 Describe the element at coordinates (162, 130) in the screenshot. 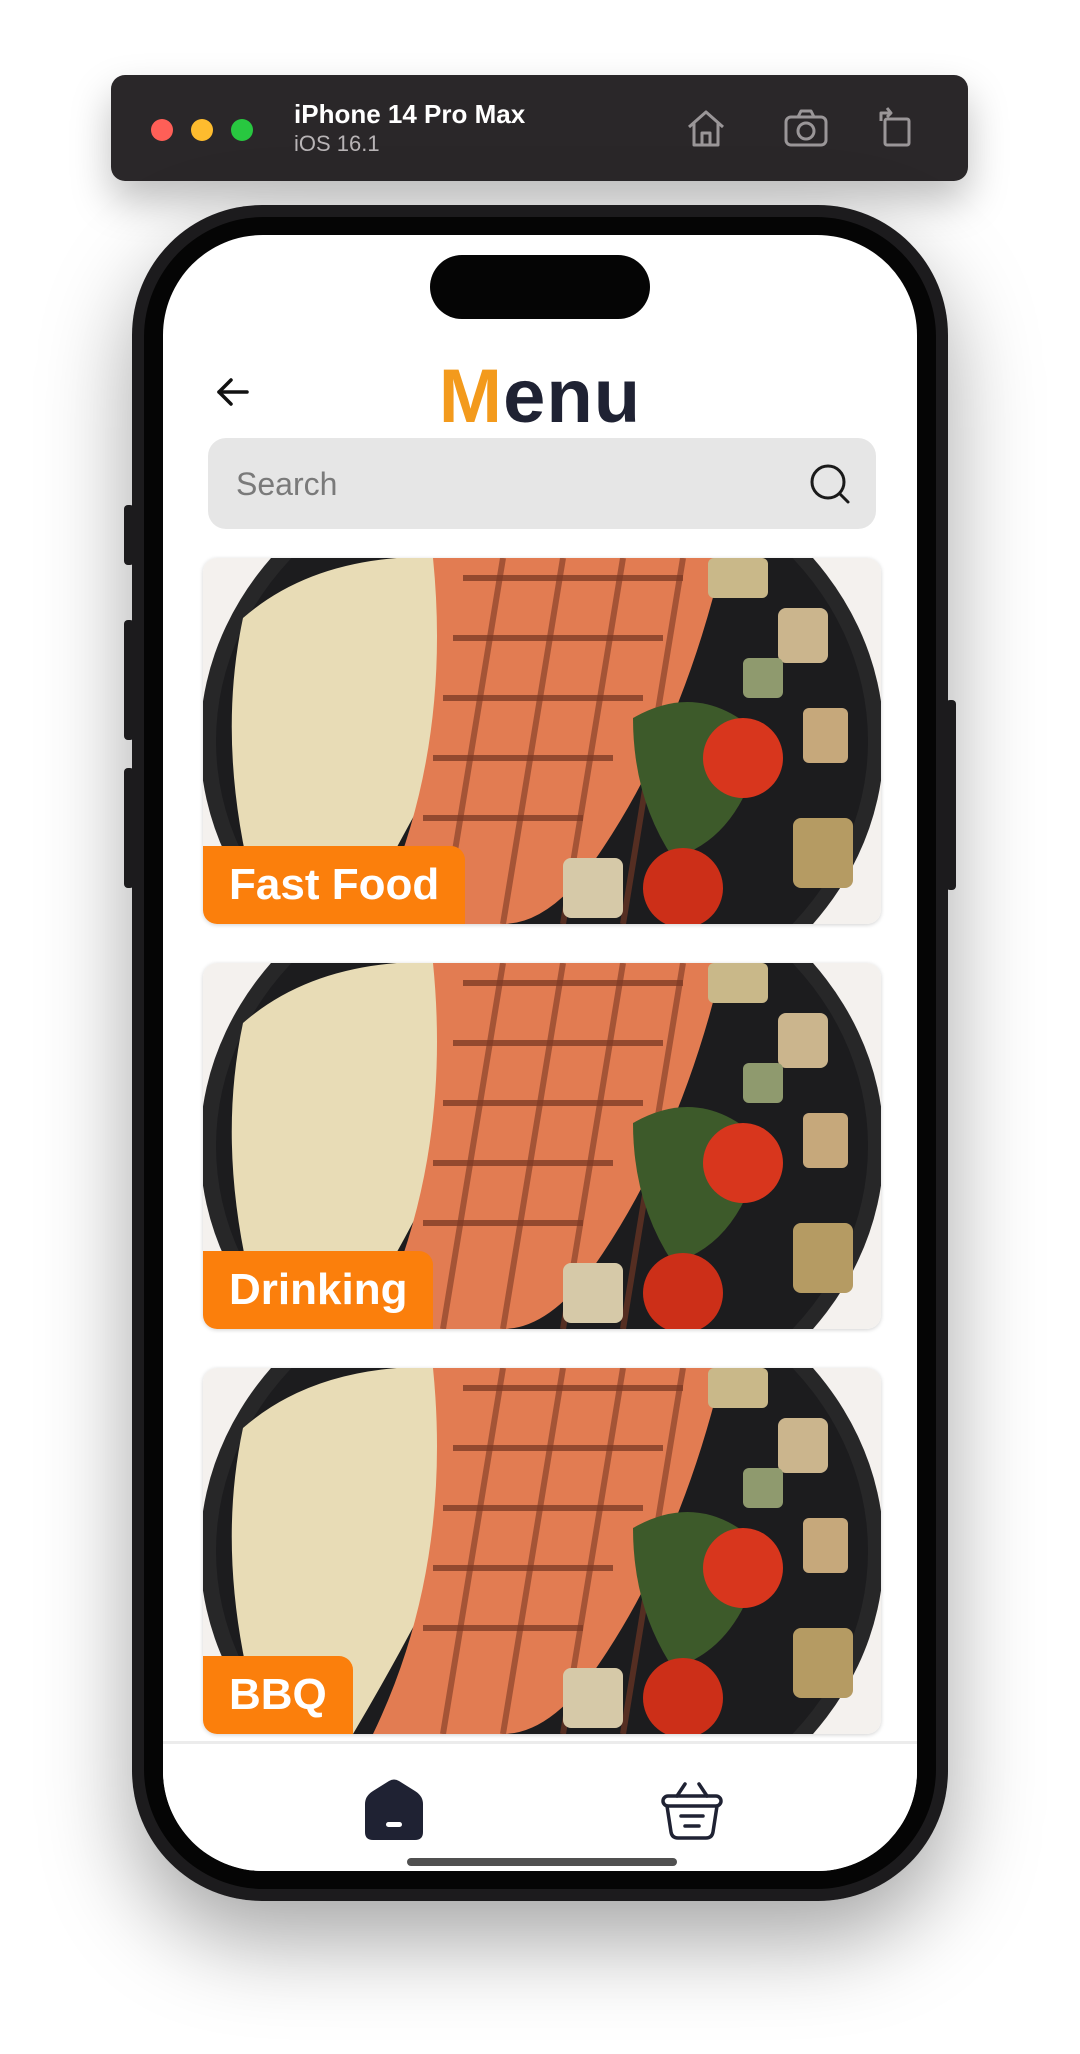

I see `close-window-button` at that location.